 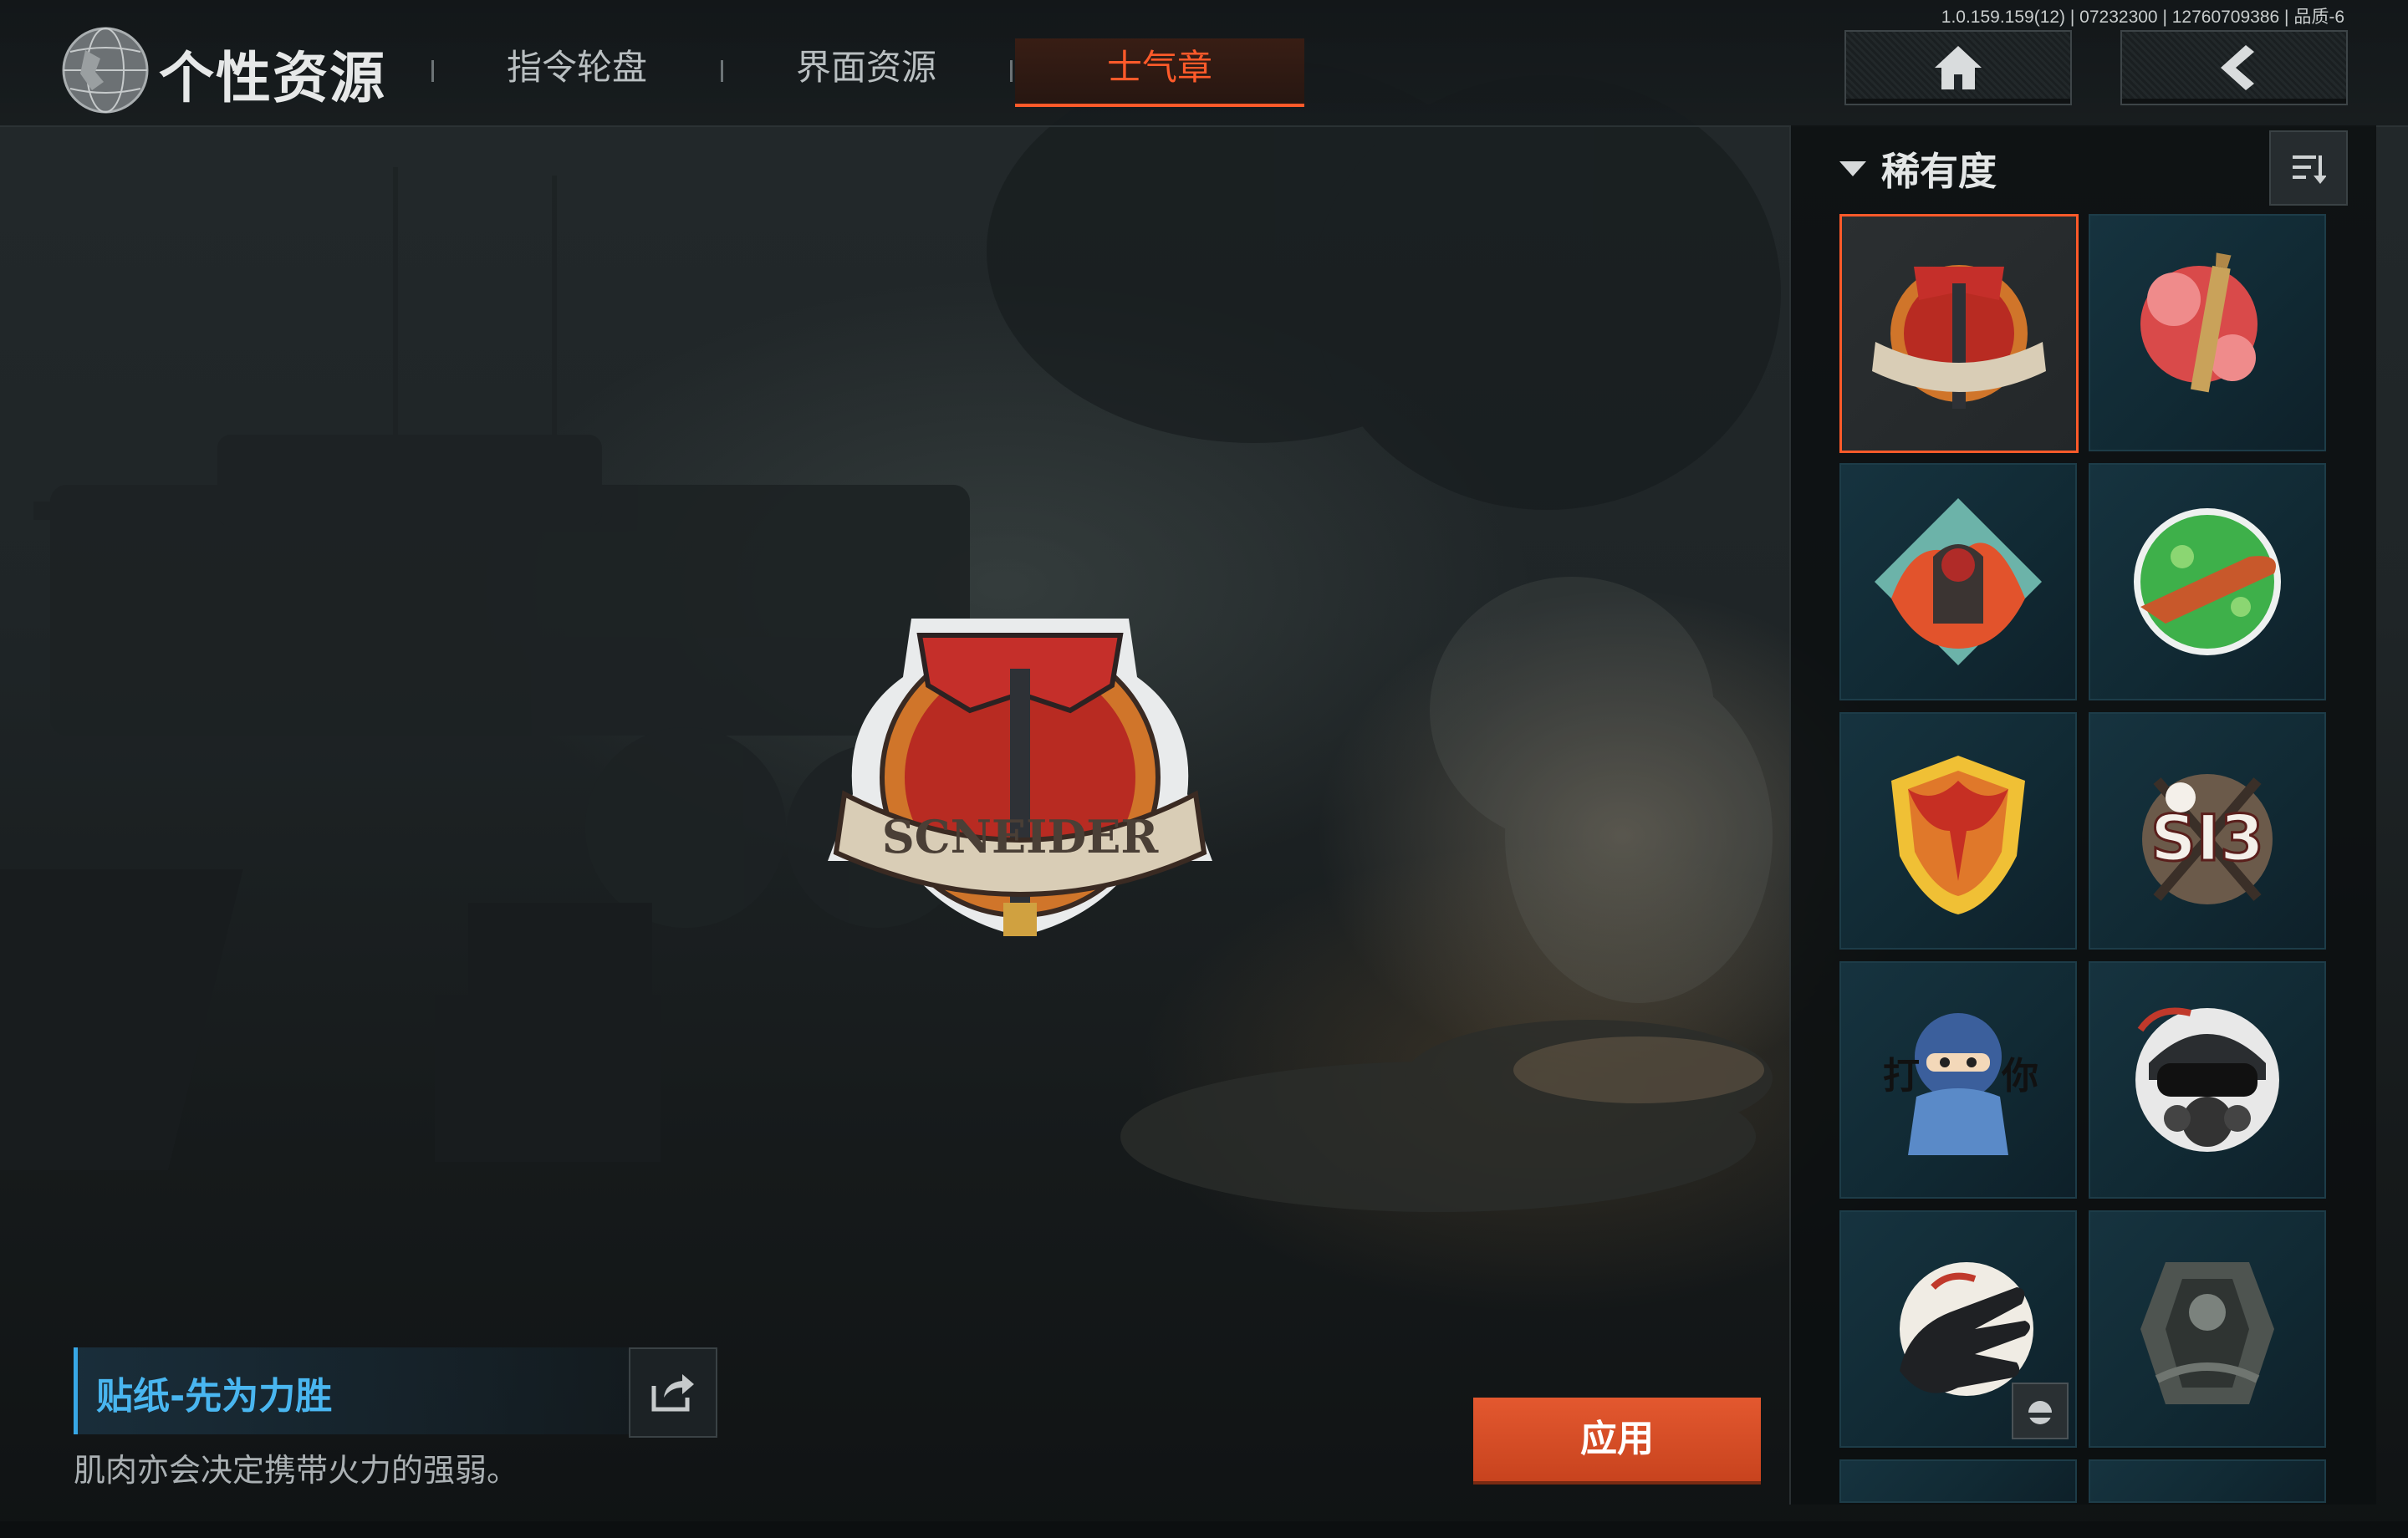 I want to click on sticker-flower-bullet, so click(x=2207, y=333).